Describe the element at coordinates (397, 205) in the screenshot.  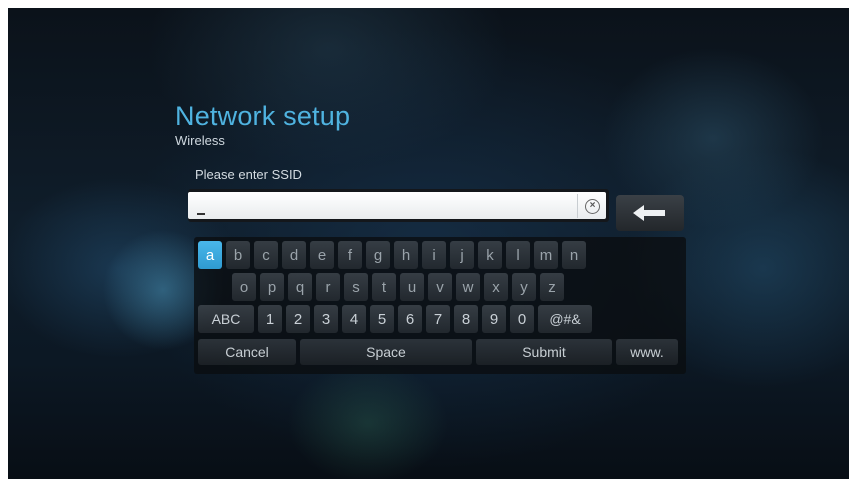
I see `ssid-input` at that location.